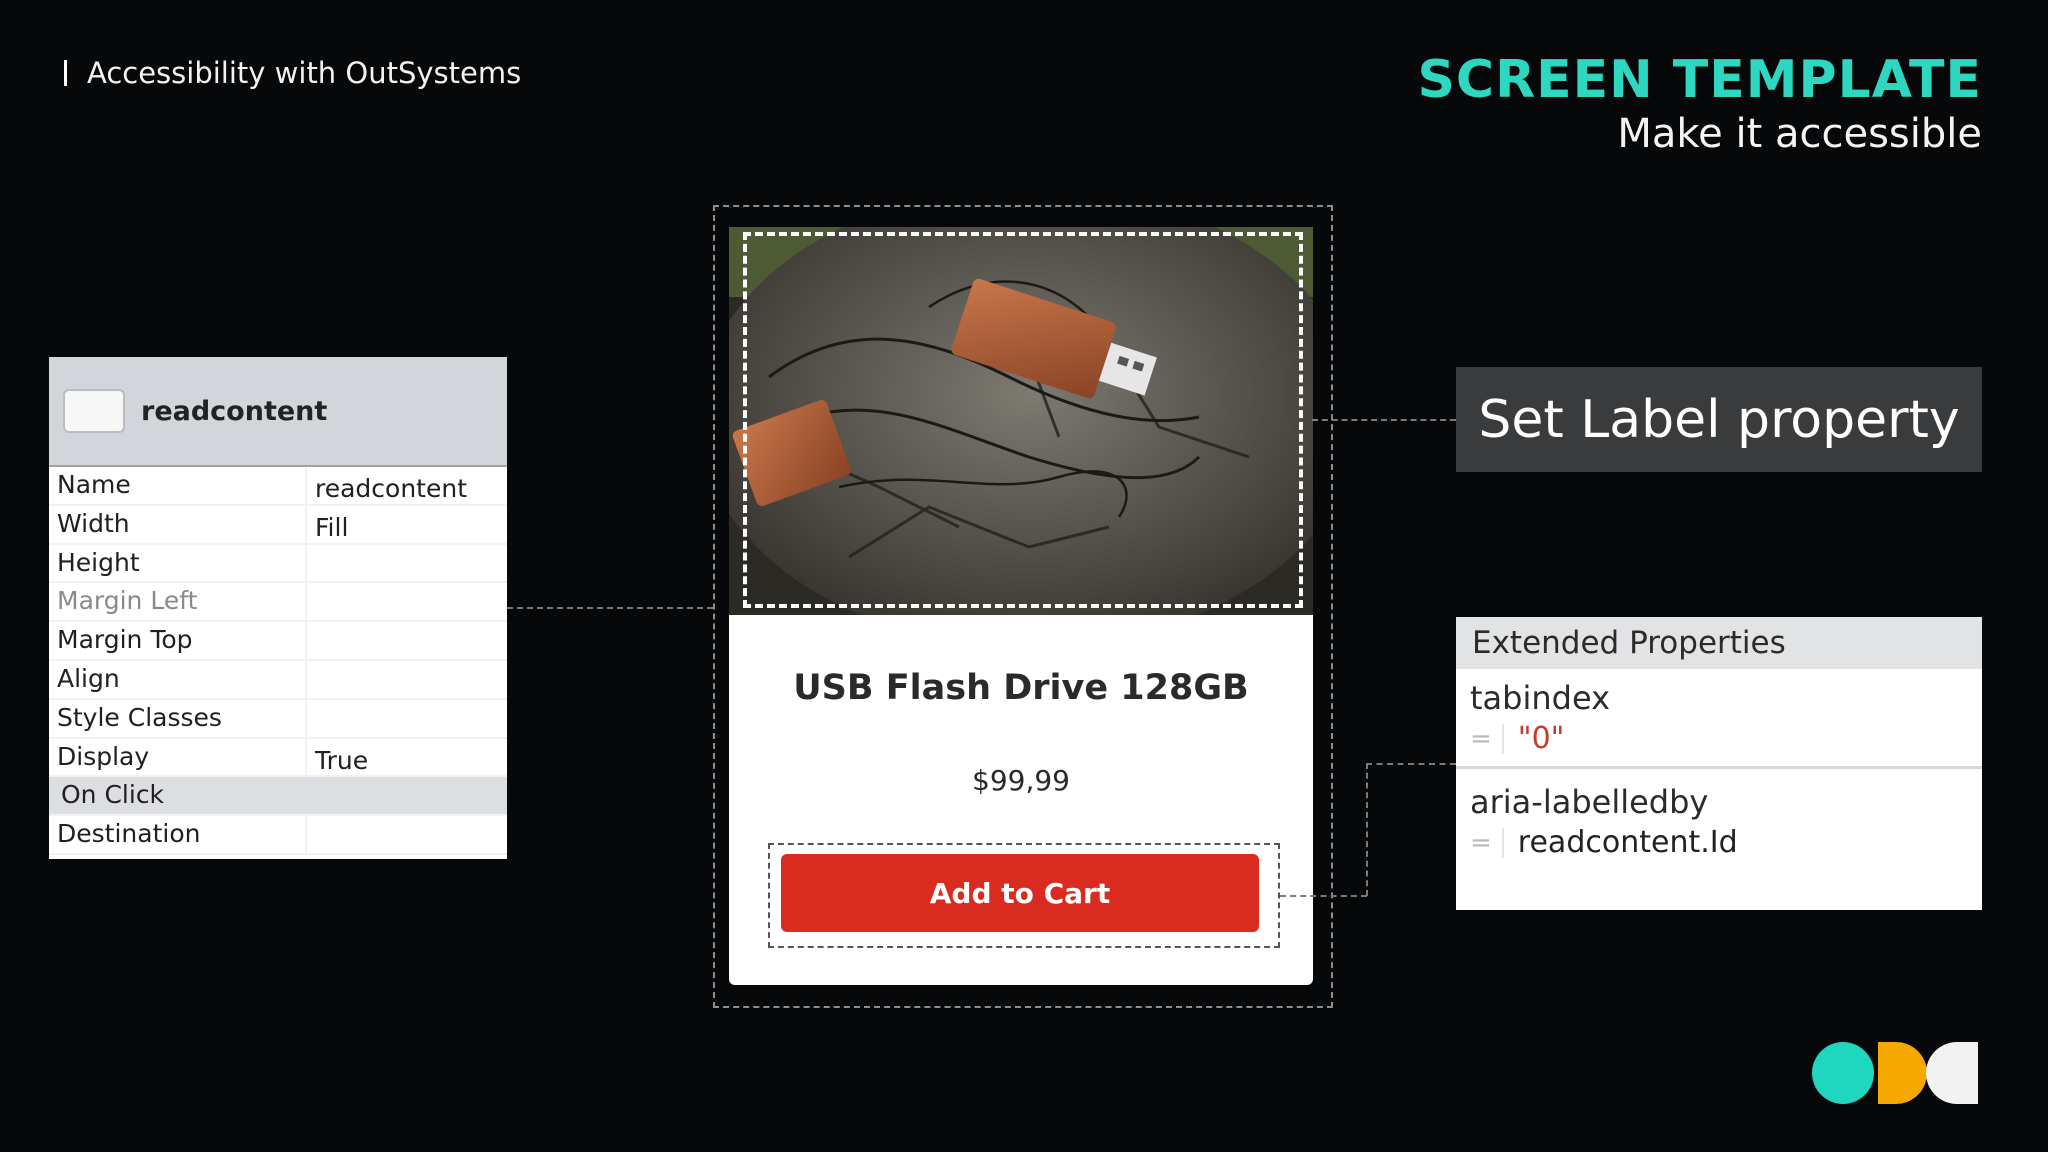  What do you see at coordinates (407, 524) in the screenshot?
I see `property-value: Fill` at bounding box center [407, 524].